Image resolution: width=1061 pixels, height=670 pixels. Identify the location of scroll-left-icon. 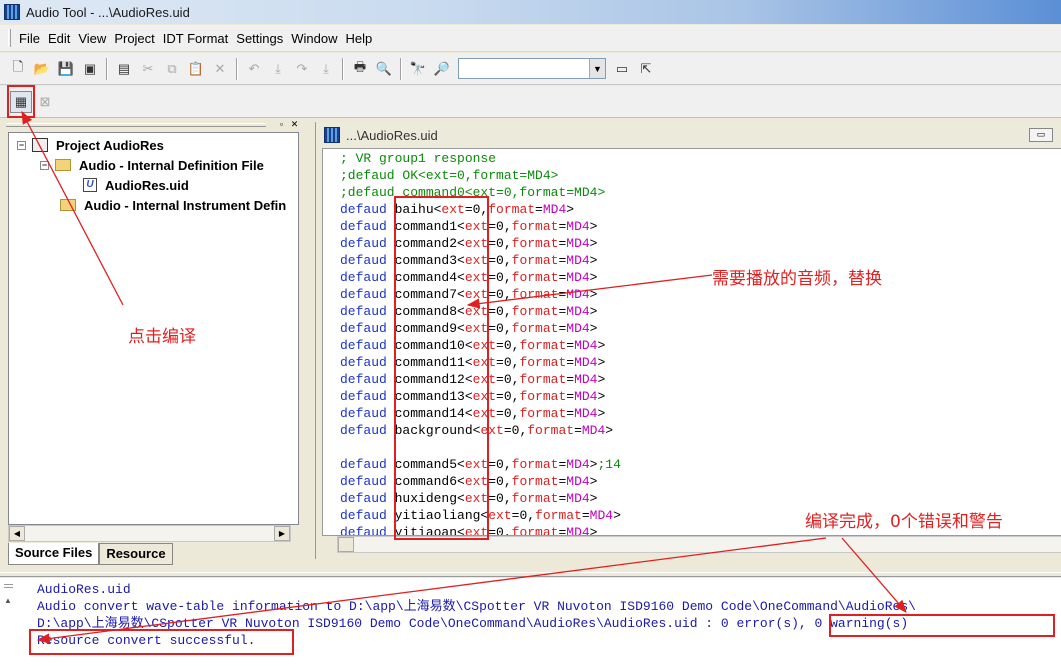
(346, 544).